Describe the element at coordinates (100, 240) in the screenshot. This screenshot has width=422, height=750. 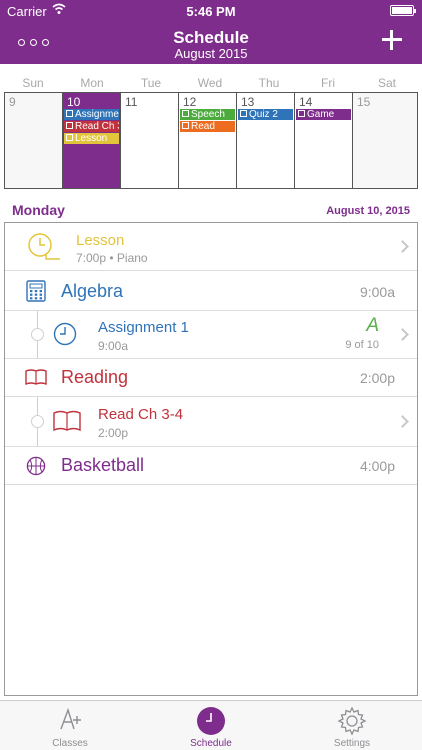
I see `item-title: Lesson` at that location.